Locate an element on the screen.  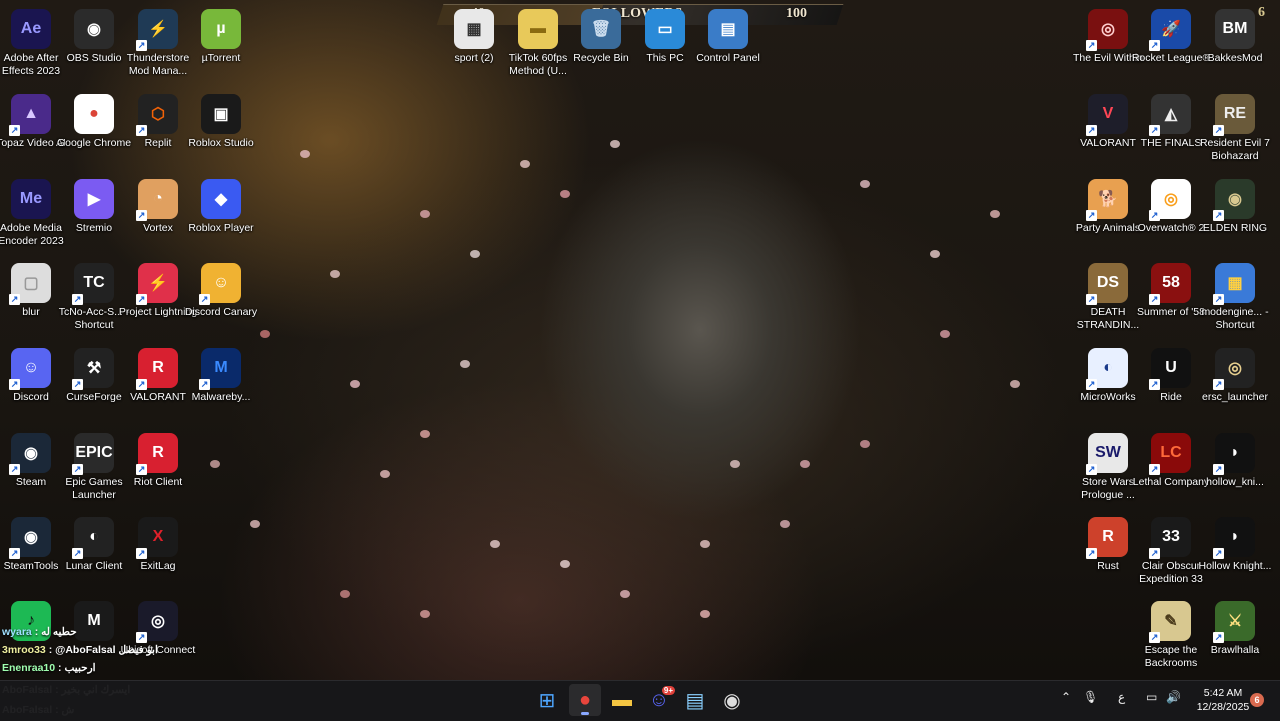
desktop-icon-label: Discord Canary is located at coordinates (221, 312).